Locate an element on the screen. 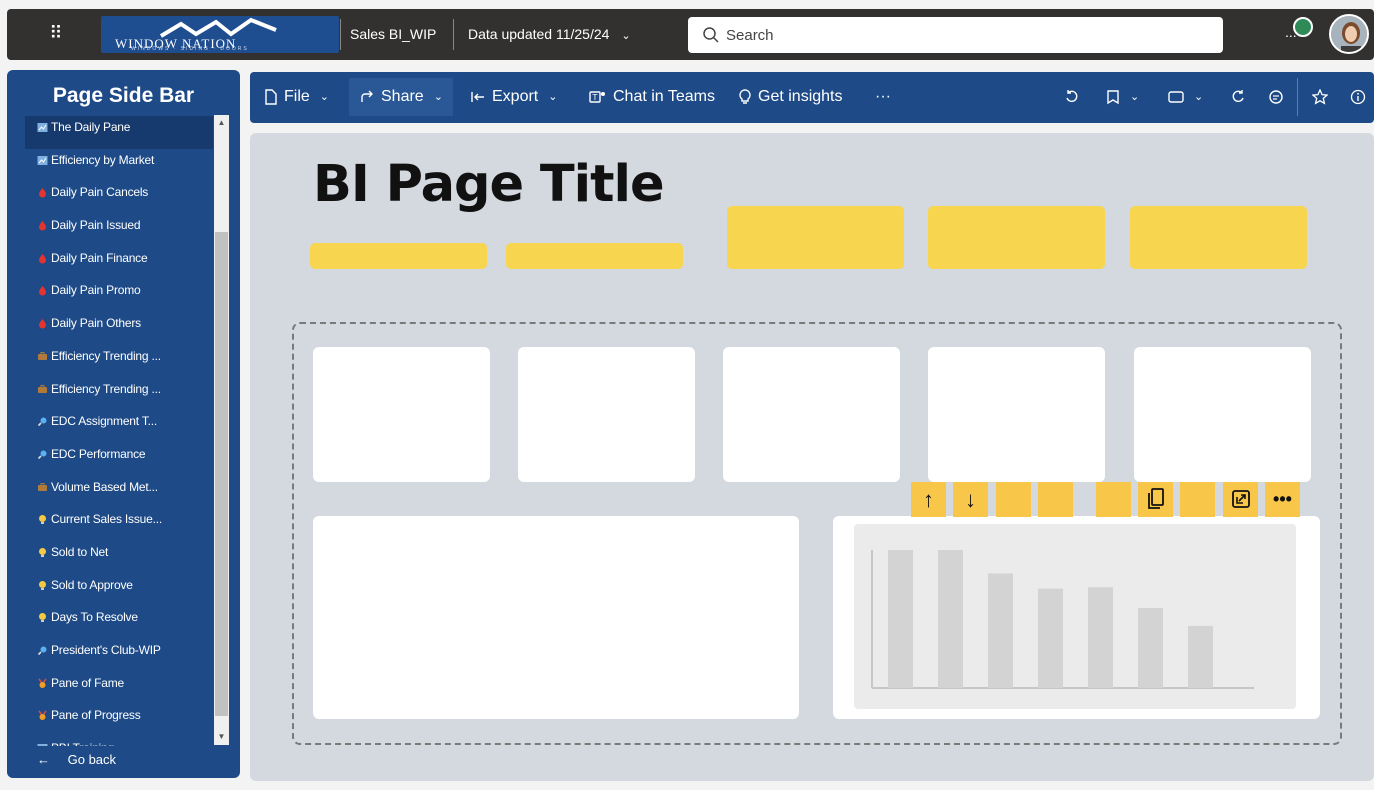 The height and width of the screenshot is (790, 1374). file-menu-button: File ⌄ is located at coordinates (296, 97).